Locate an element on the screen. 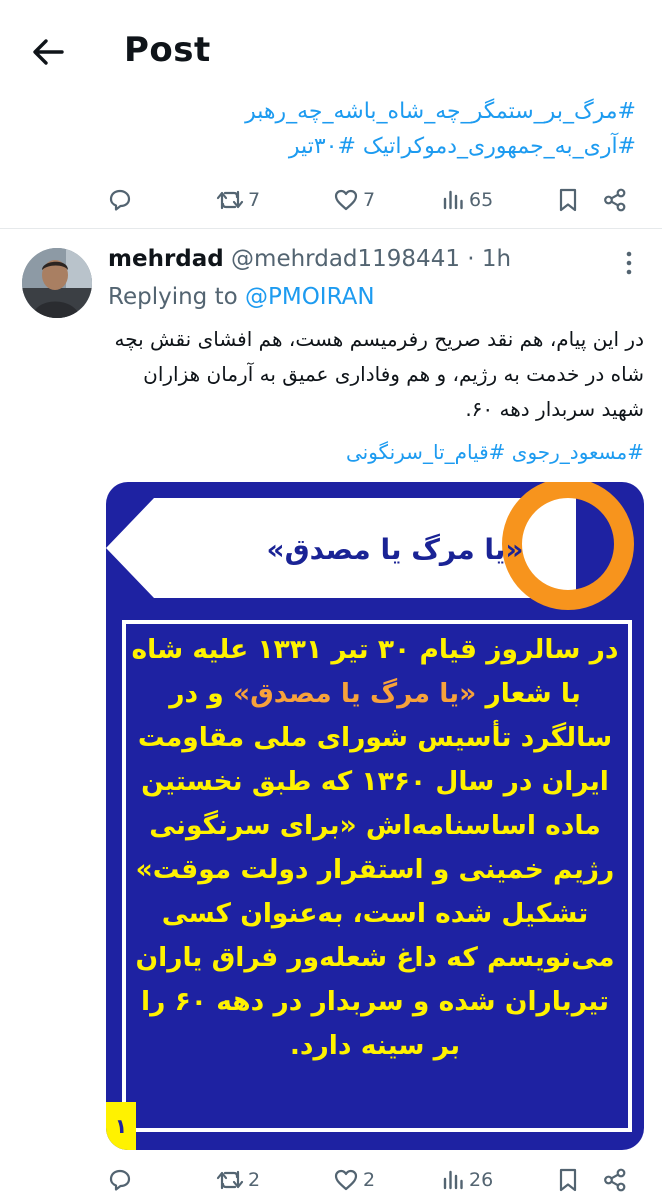 The width and height of the screenshot is (662, 1200). repost-button: 7 is located at coordinates (238, 200).